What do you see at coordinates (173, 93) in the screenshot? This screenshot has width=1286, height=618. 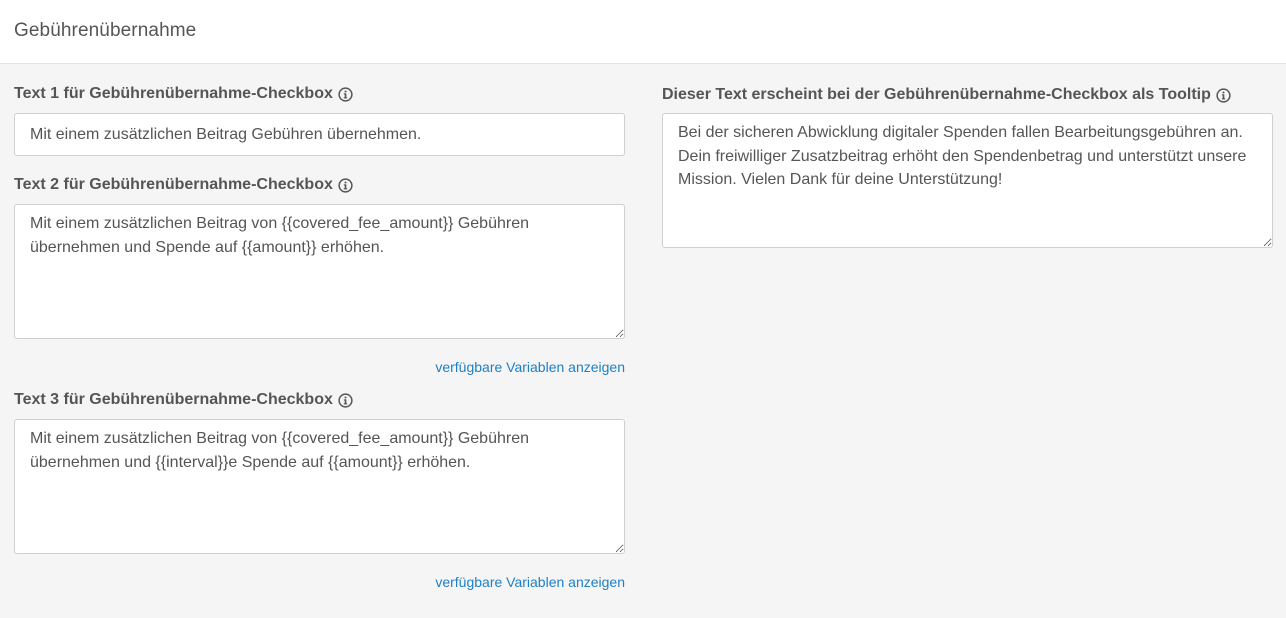 I see `text1-label-text: Text 1 für Gebührenübernahme-Checkbox` at bounding box center [173, 93].